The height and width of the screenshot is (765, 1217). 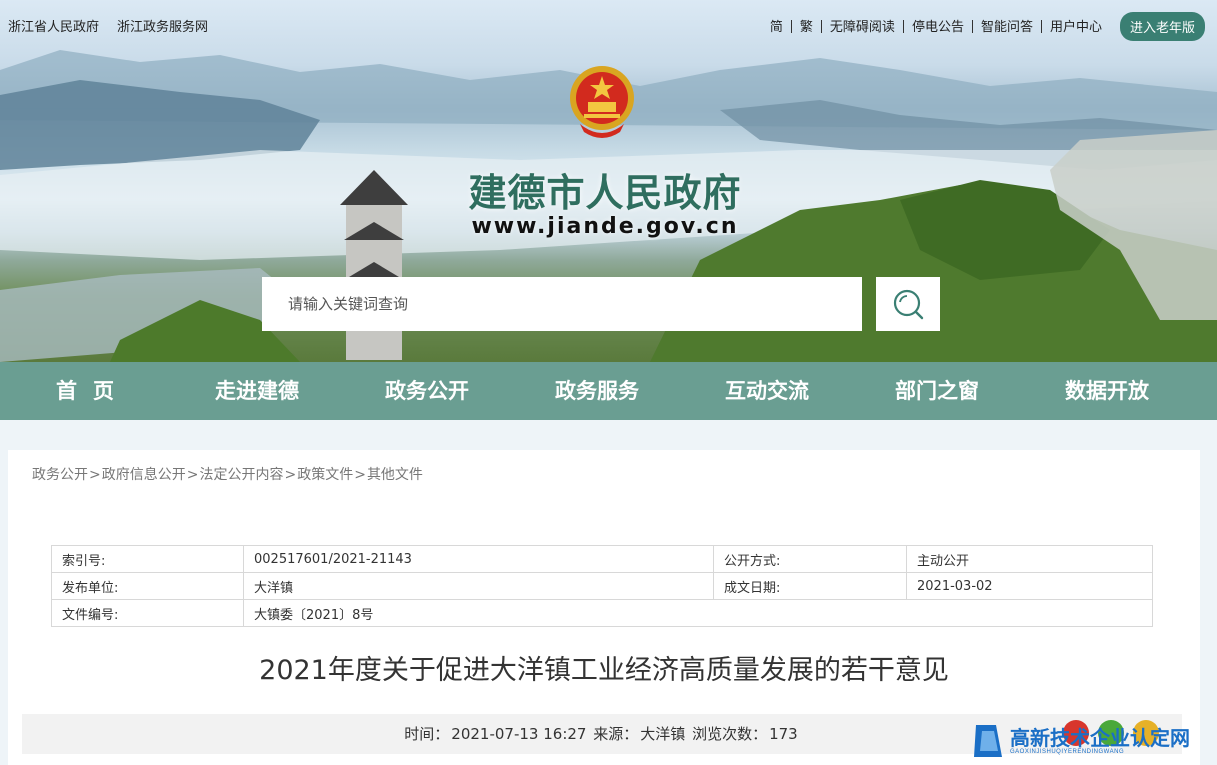 I want to click on time-value: 2021-07-13 16:27, so click(x=519, y=734).